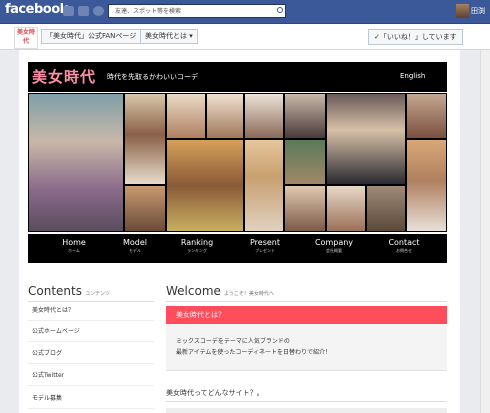 This screenshot has height=413, width=490. I want to click on nav-sublabel: プレゼント, so click(265, 250).